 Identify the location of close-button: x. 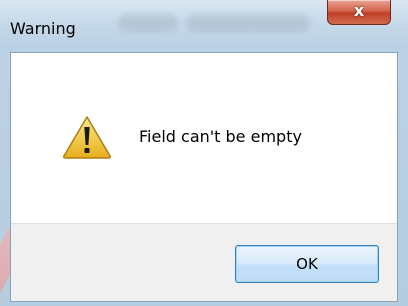
(359, 12).